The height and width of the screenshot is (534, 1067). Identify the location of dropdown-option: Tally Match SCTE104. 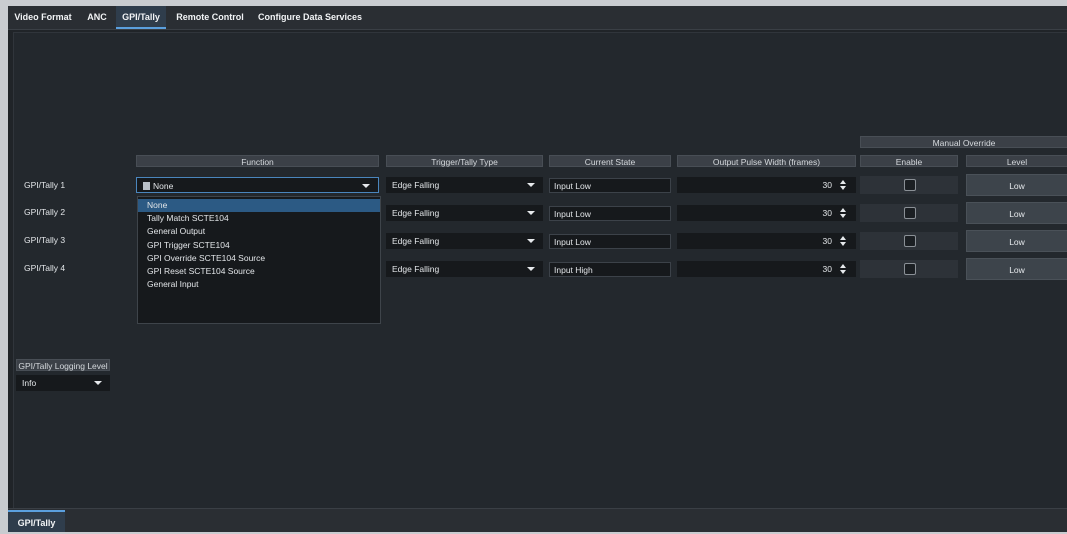
(259, 218).